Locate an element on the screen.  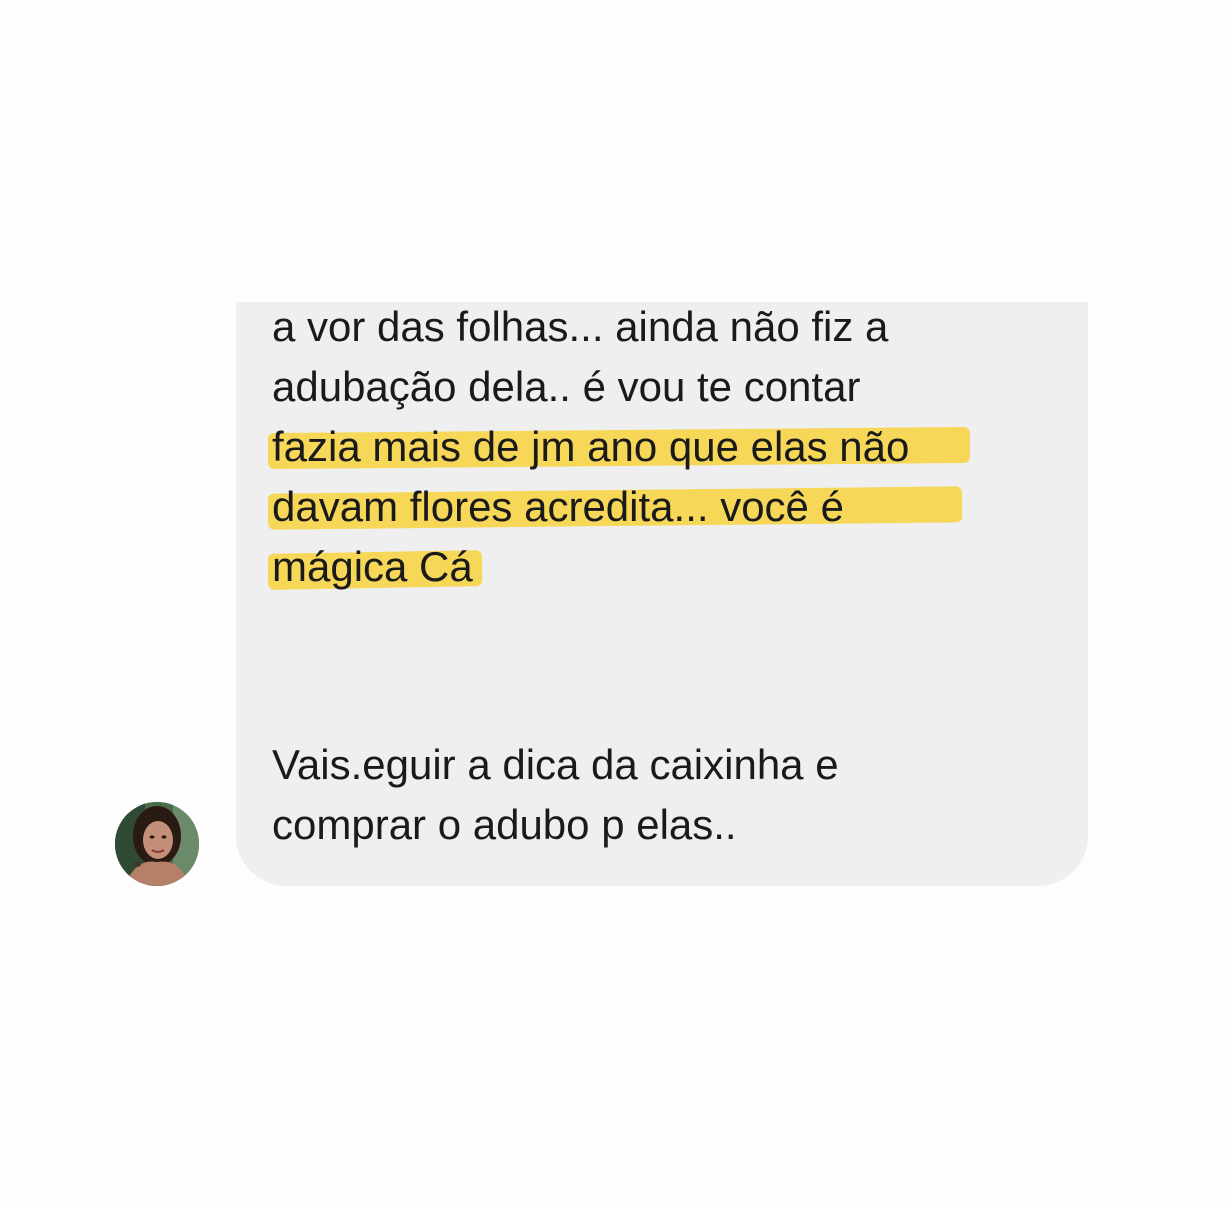
avatar-image is located at coordinates (157, 844).